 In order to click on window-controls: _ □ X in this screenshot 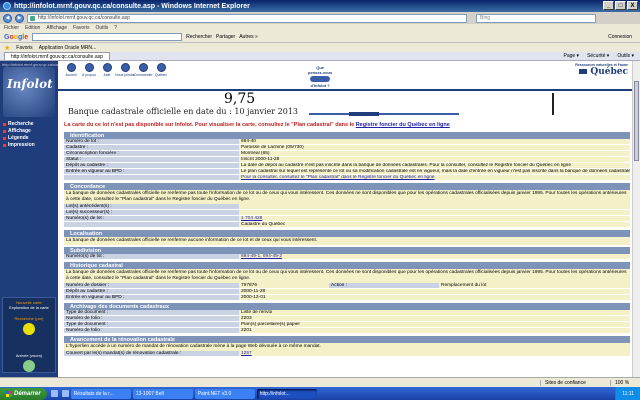, I will do `click(620, 5)`.